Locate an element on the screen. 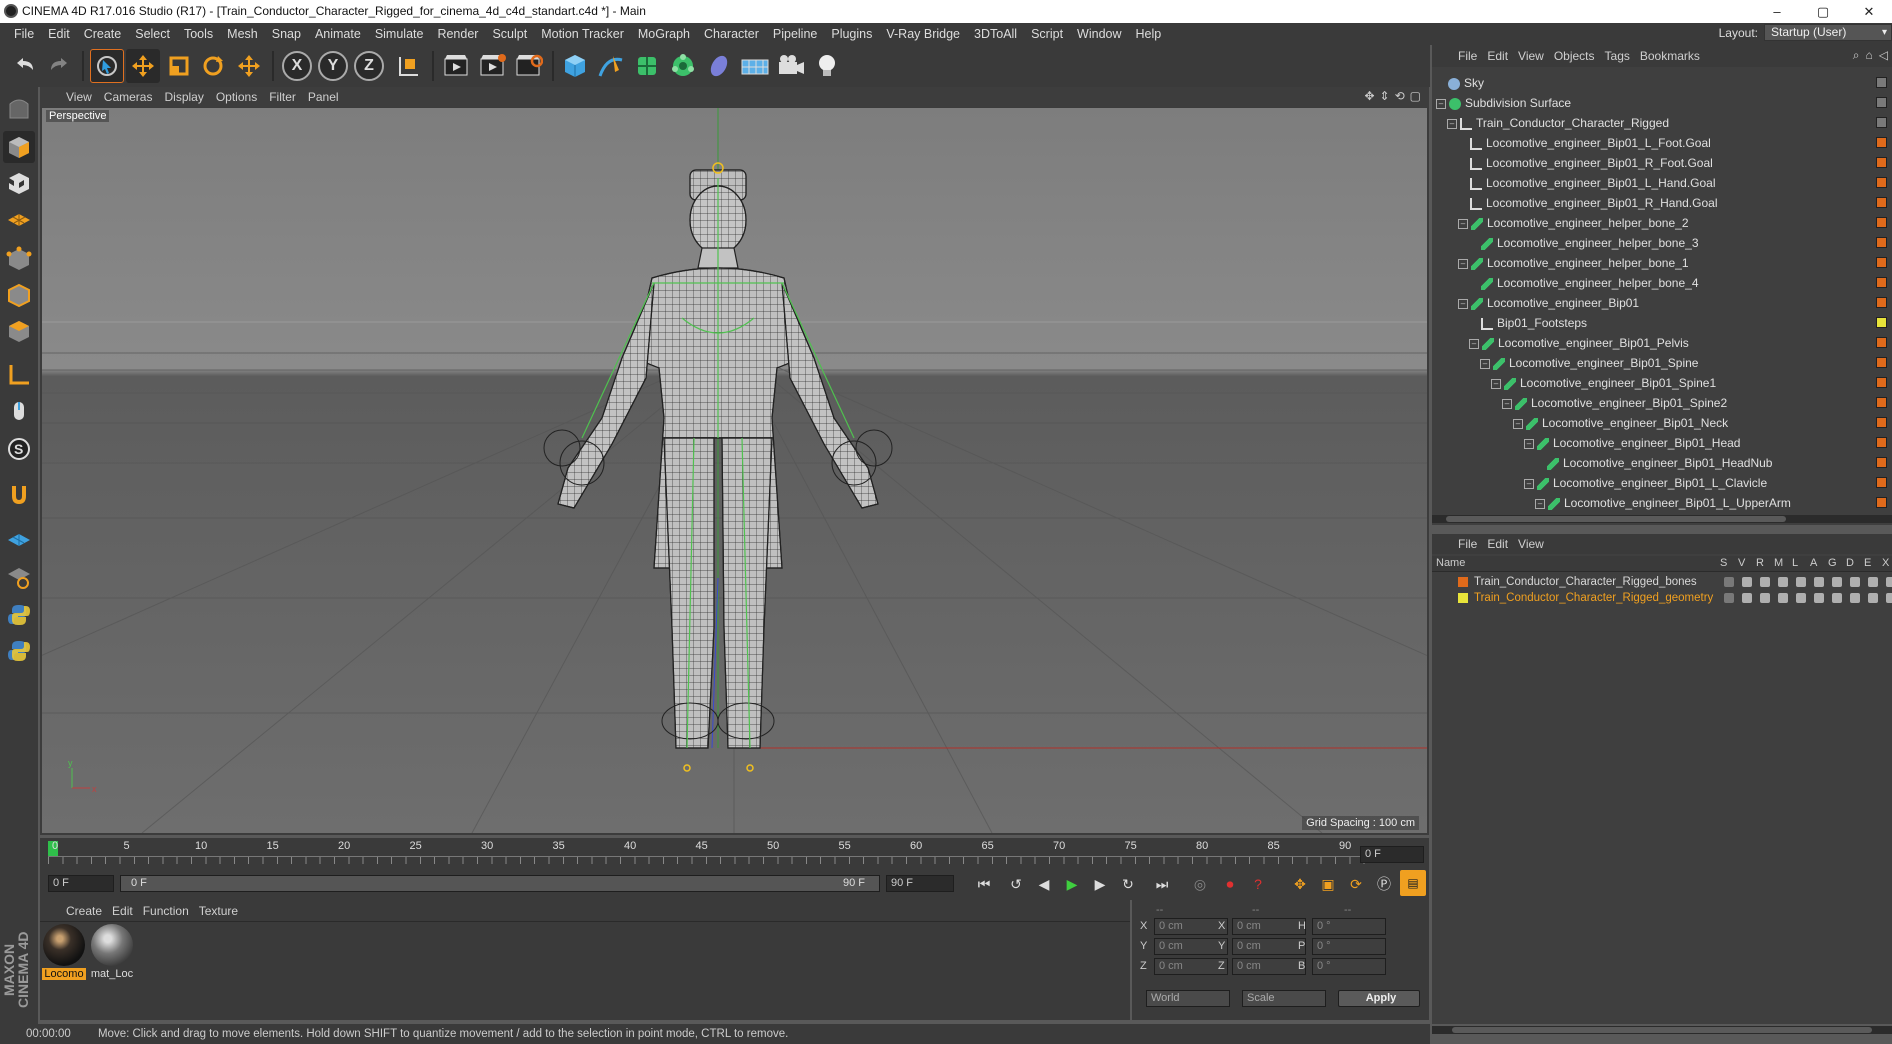 The image size is (1892, 1044). model-mode-icon is located at coordinates (19, 147).